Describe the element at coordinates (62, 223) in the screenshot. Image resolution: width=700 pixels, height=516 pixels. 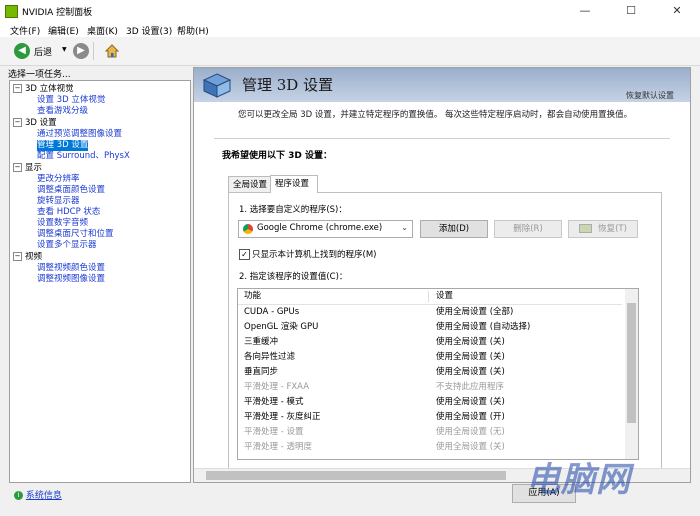
I see `tree-item-digital-audio: 设置数字音频` at that location.